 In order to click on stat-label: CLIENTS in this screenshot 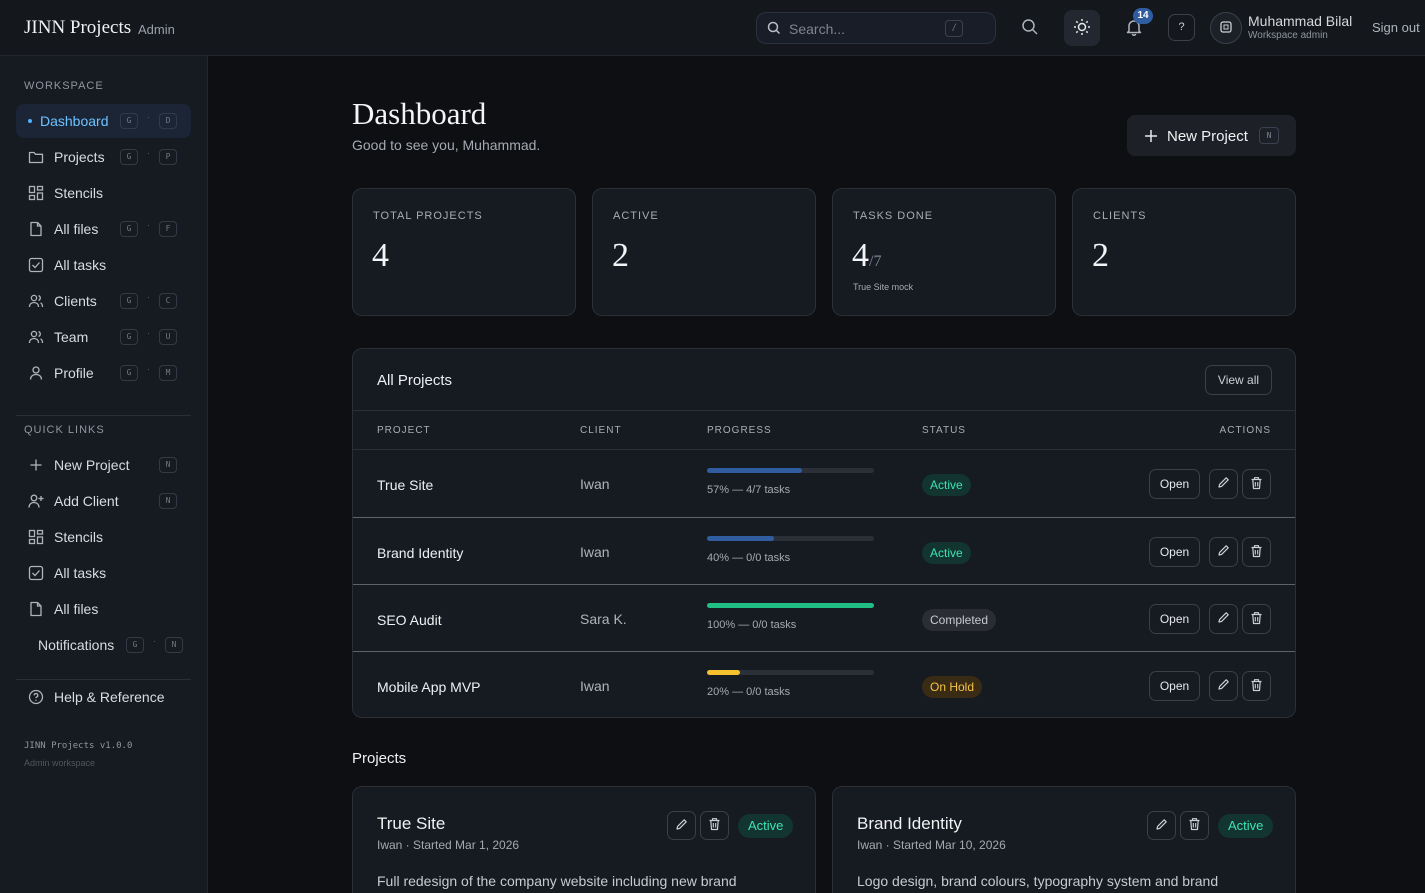, I will do `click(1120, 216)`.